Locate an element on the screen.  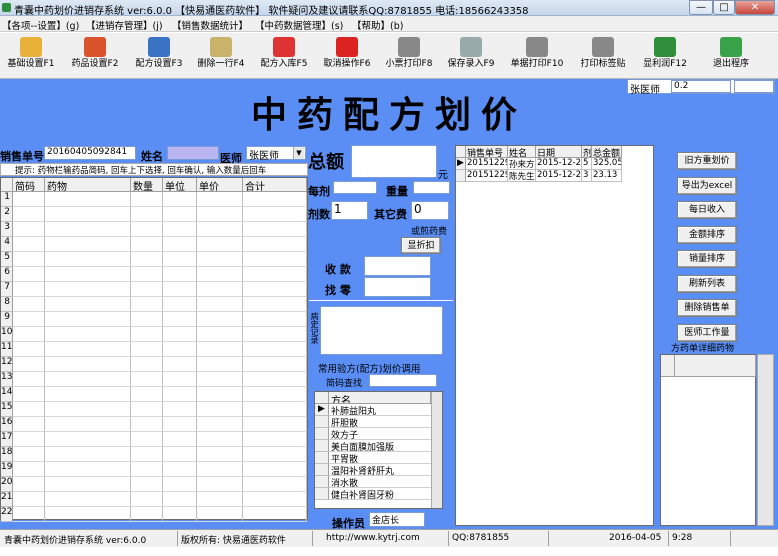
maximize-button: □ is located at coordinates (724, 7).